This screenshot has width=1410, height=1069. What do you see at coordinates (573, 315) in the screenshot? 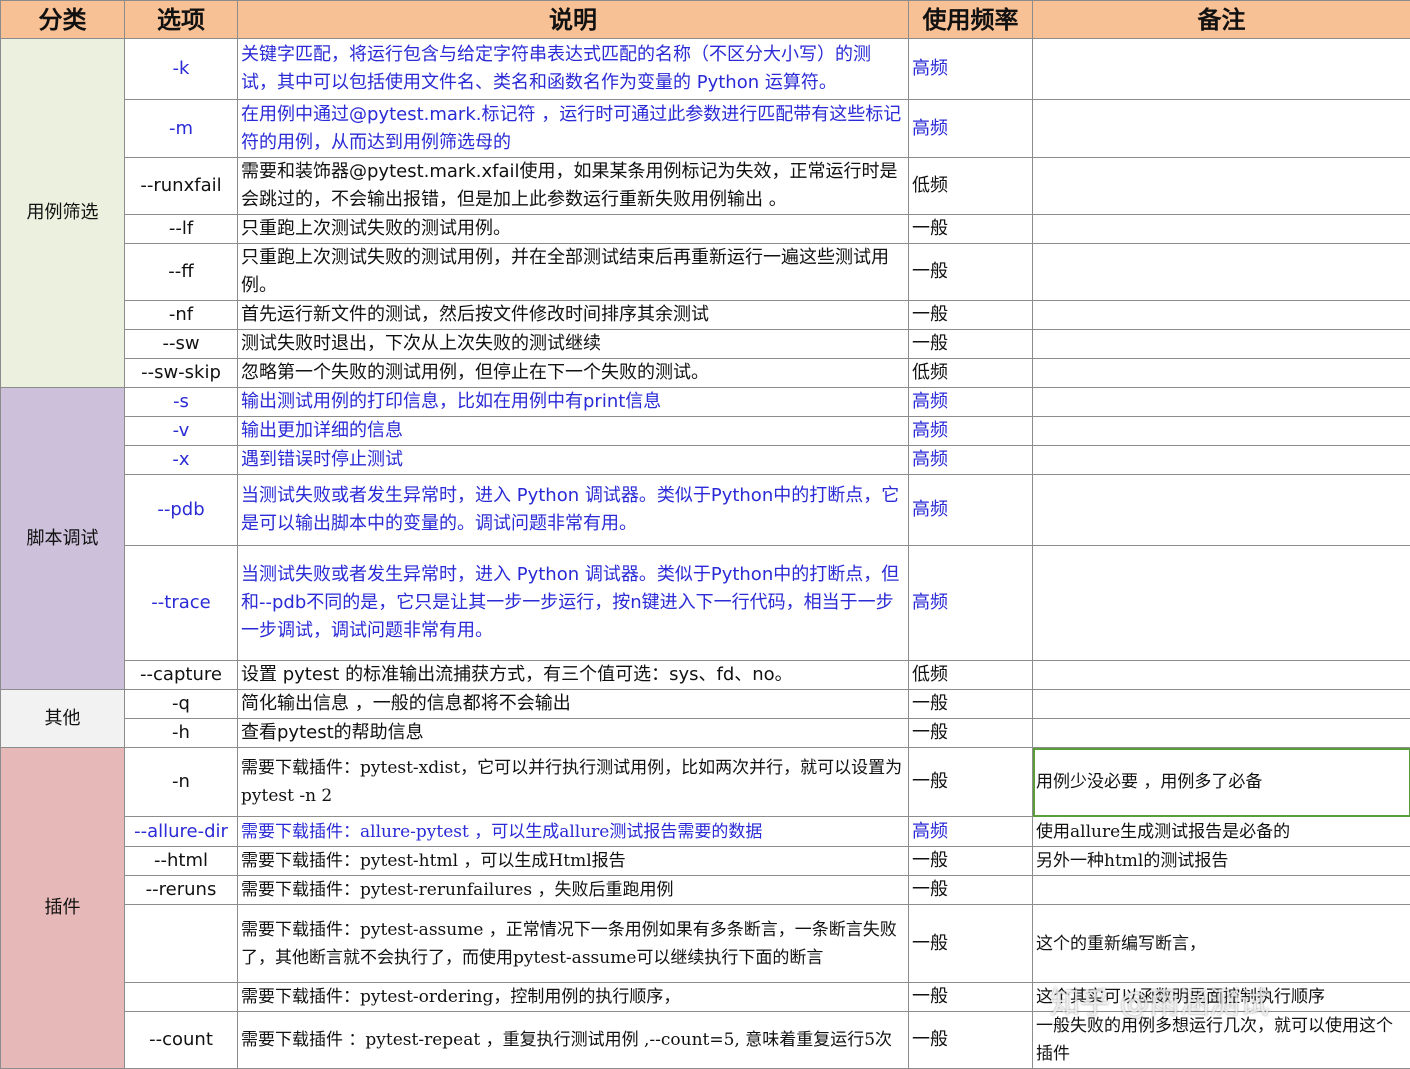
I see `description-cell: 首先运行新文件的测试，然后按文件修改时间排序其余测试` at bounding box center [573, 315].